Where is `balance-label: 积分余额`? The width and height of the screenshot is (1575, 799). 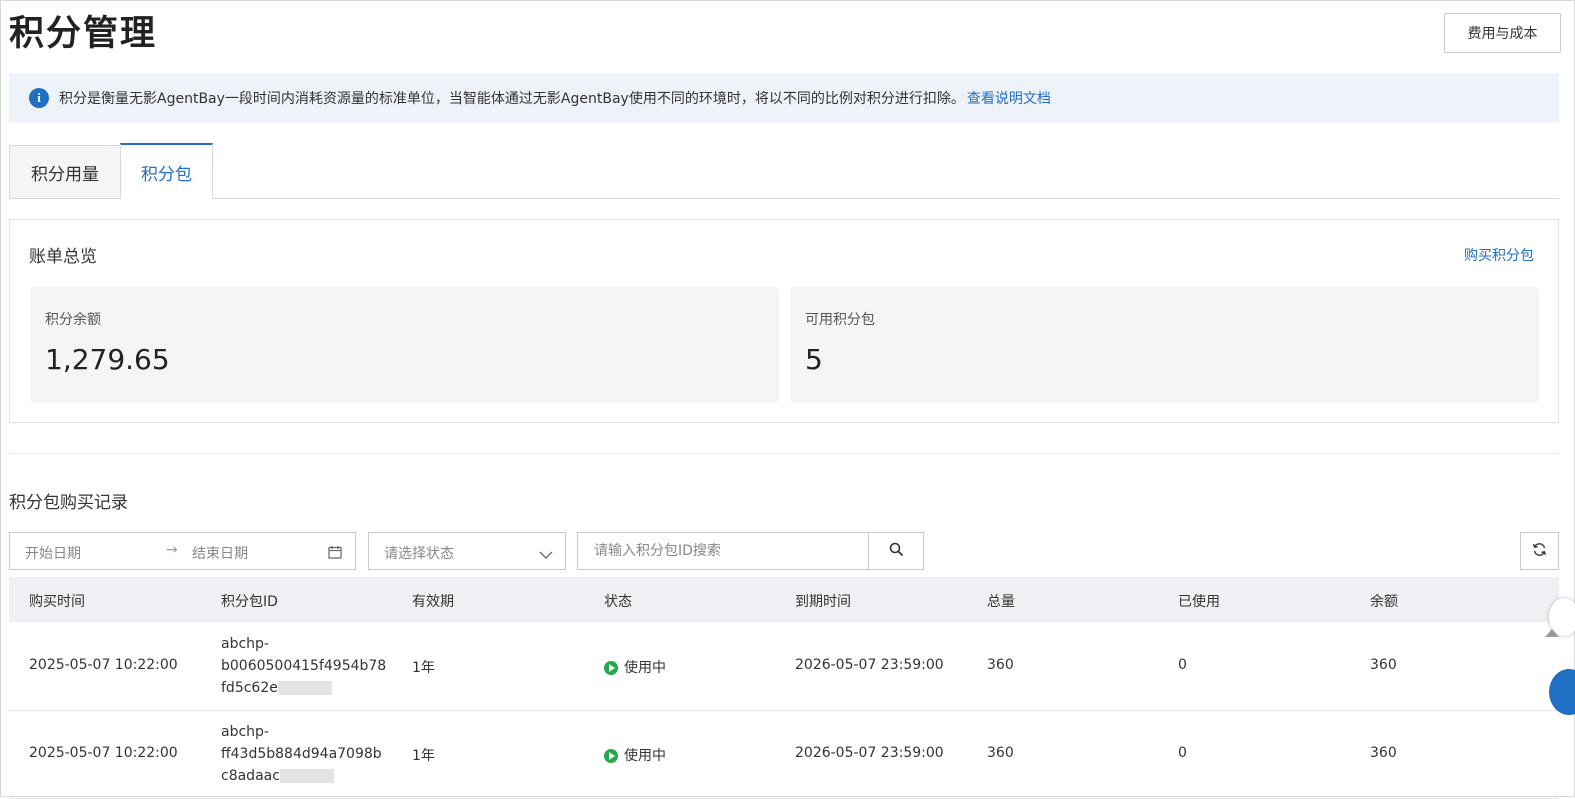
balance-label: 积分余额 is located at coordinates (73, 320).